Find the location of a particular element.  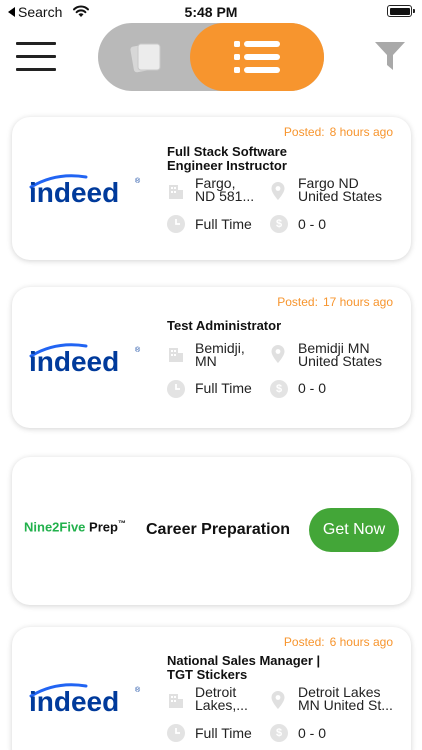

job-location: Fargo ND United States is located at coordinates (340, 189).